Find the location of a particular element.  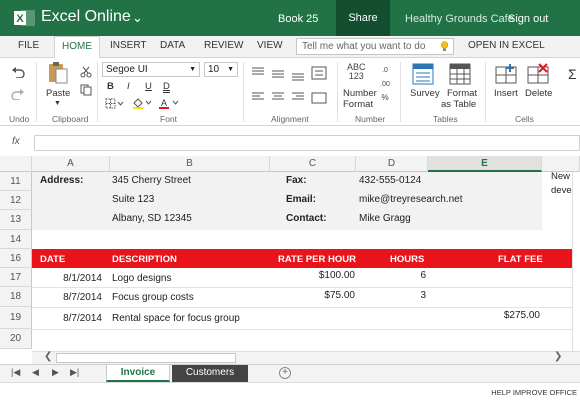

row-header-18: 18 is located at coordinates (16, 297).